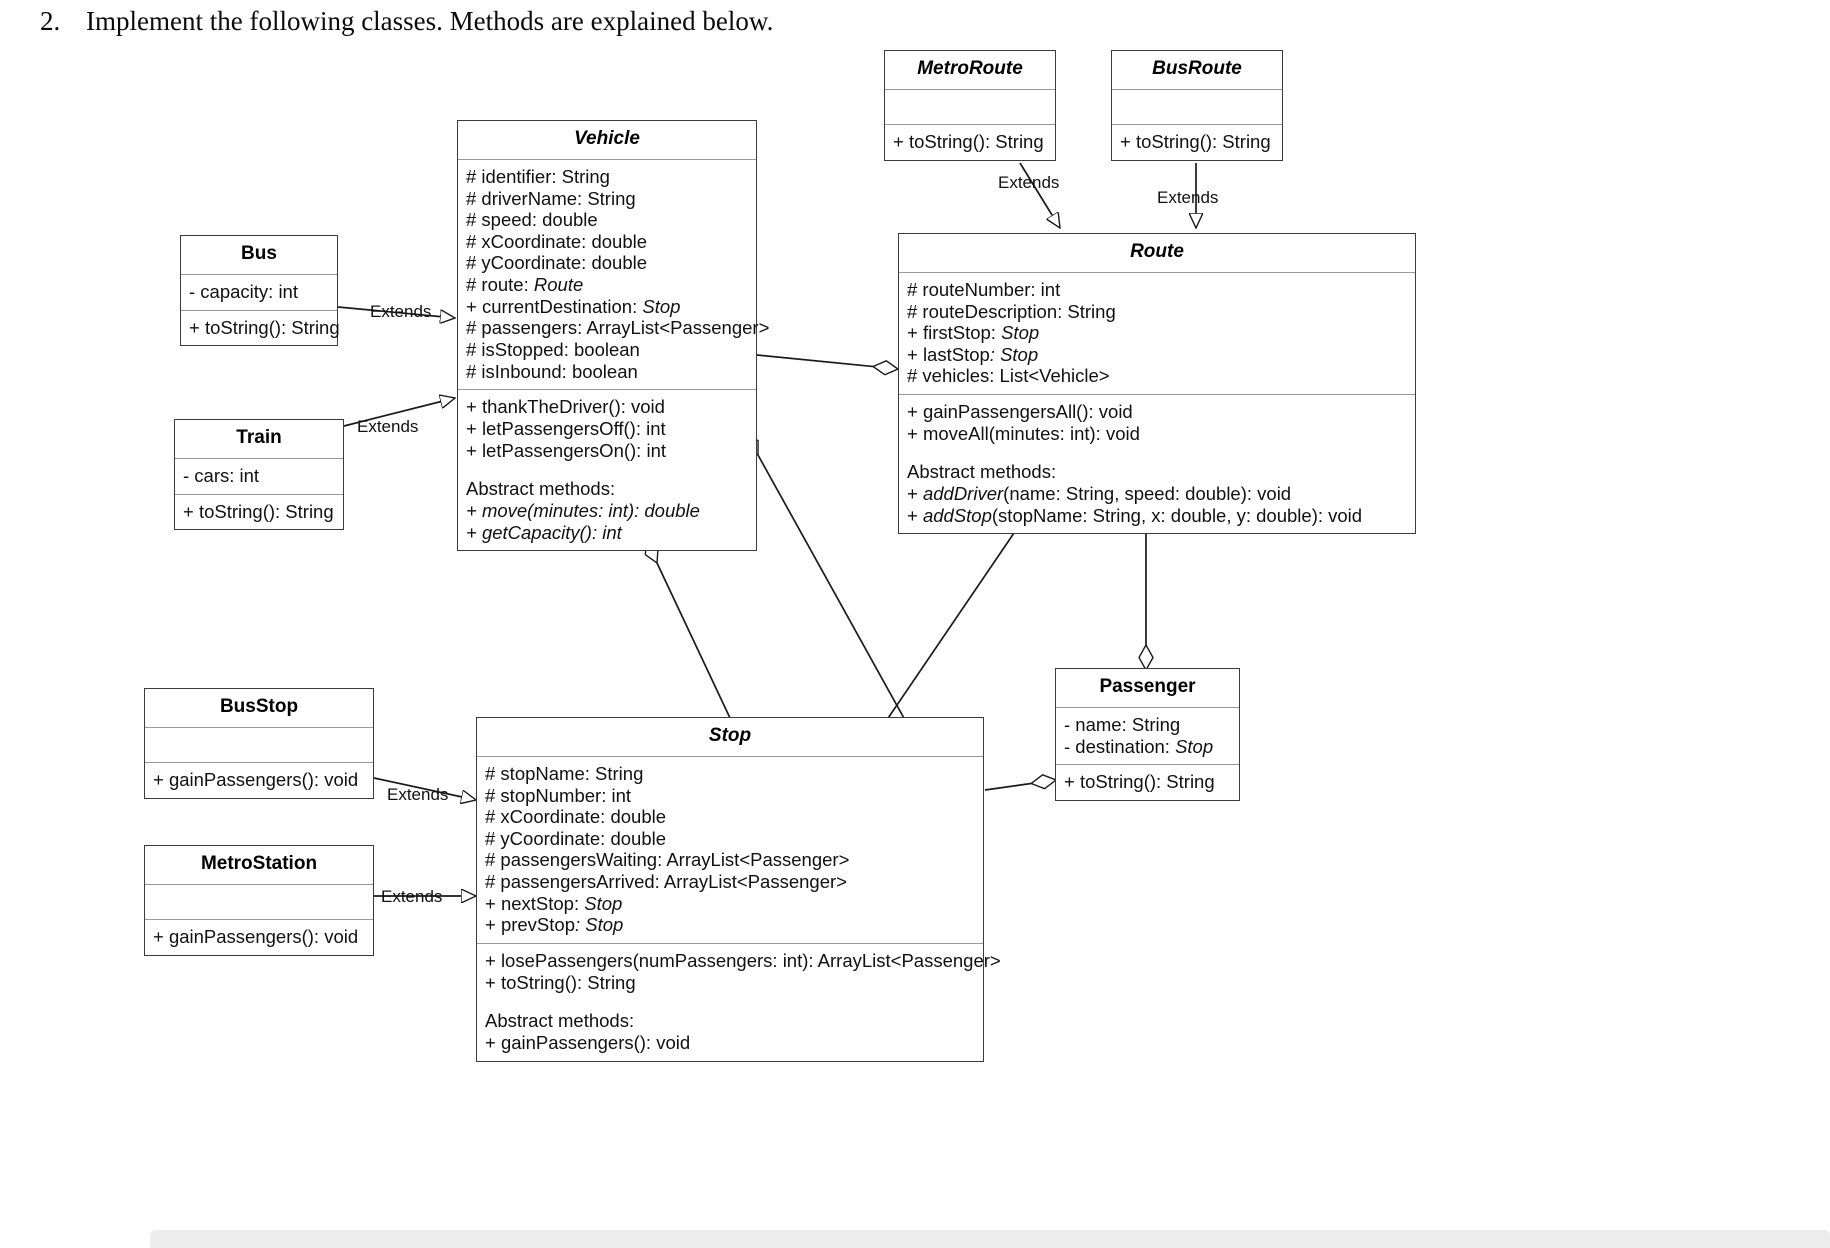 The height and width of the screenshot is (1248, 1830). What do you see at coordinates (973, 354) in the screenshot?
I see `class-member: + lastStop: Stop` at bounding box center [973, 354].